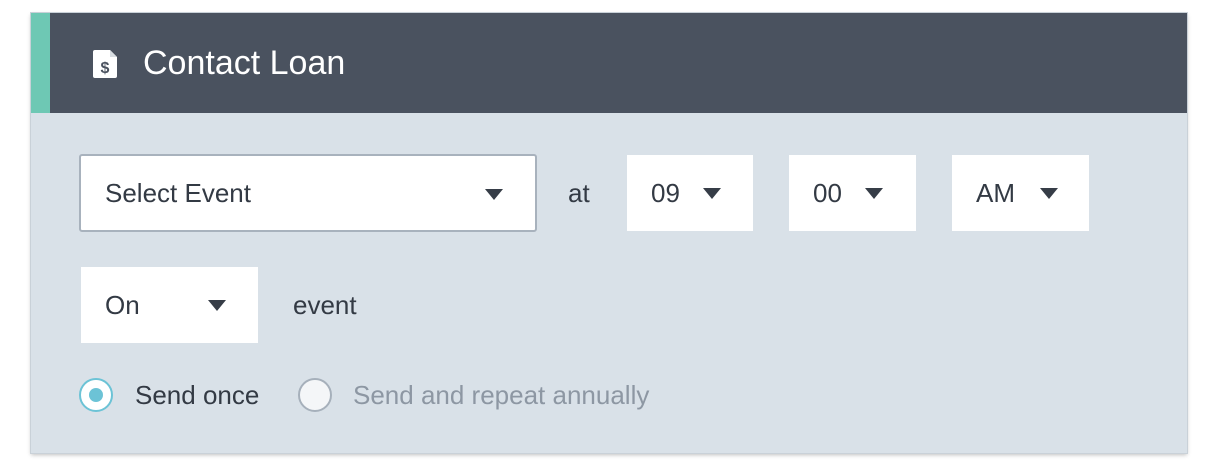 This screenshot has width=1218, height=466. I want to click on relation-select: On, so click(169, 305).